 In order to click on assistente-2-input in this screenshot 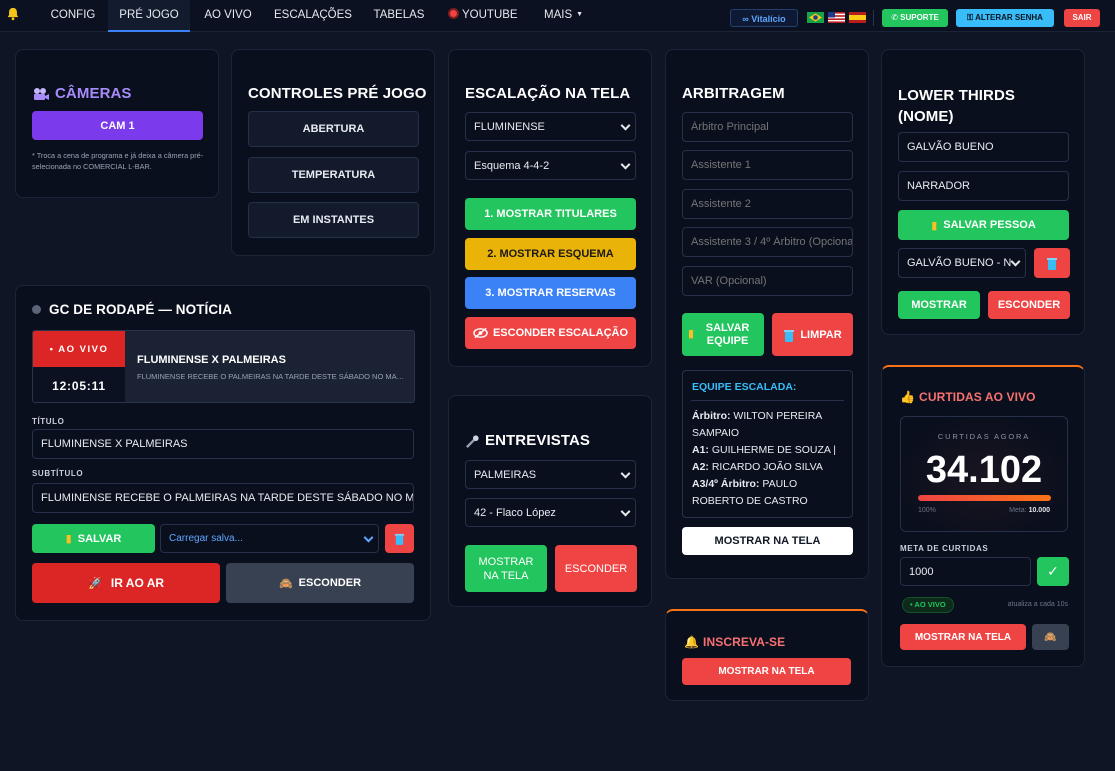, I will do `click(767, 204)`.